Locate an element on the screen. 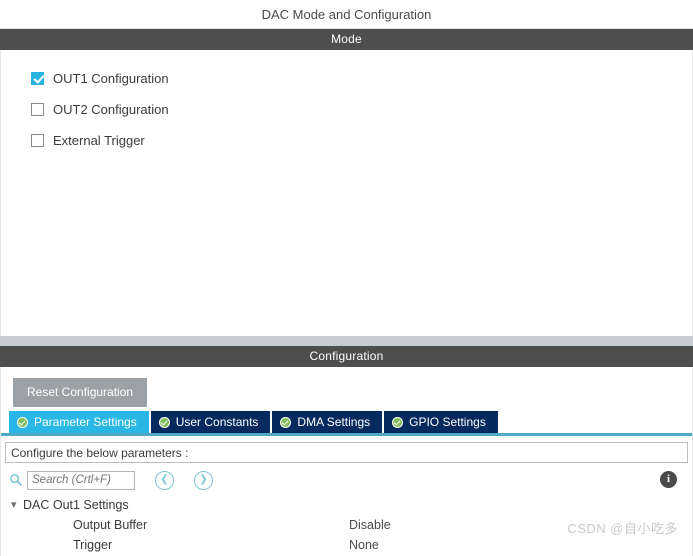 The width and height of the screenshot is (693, 556). parameter-name: Trigger is located at coordinates (93, 545).